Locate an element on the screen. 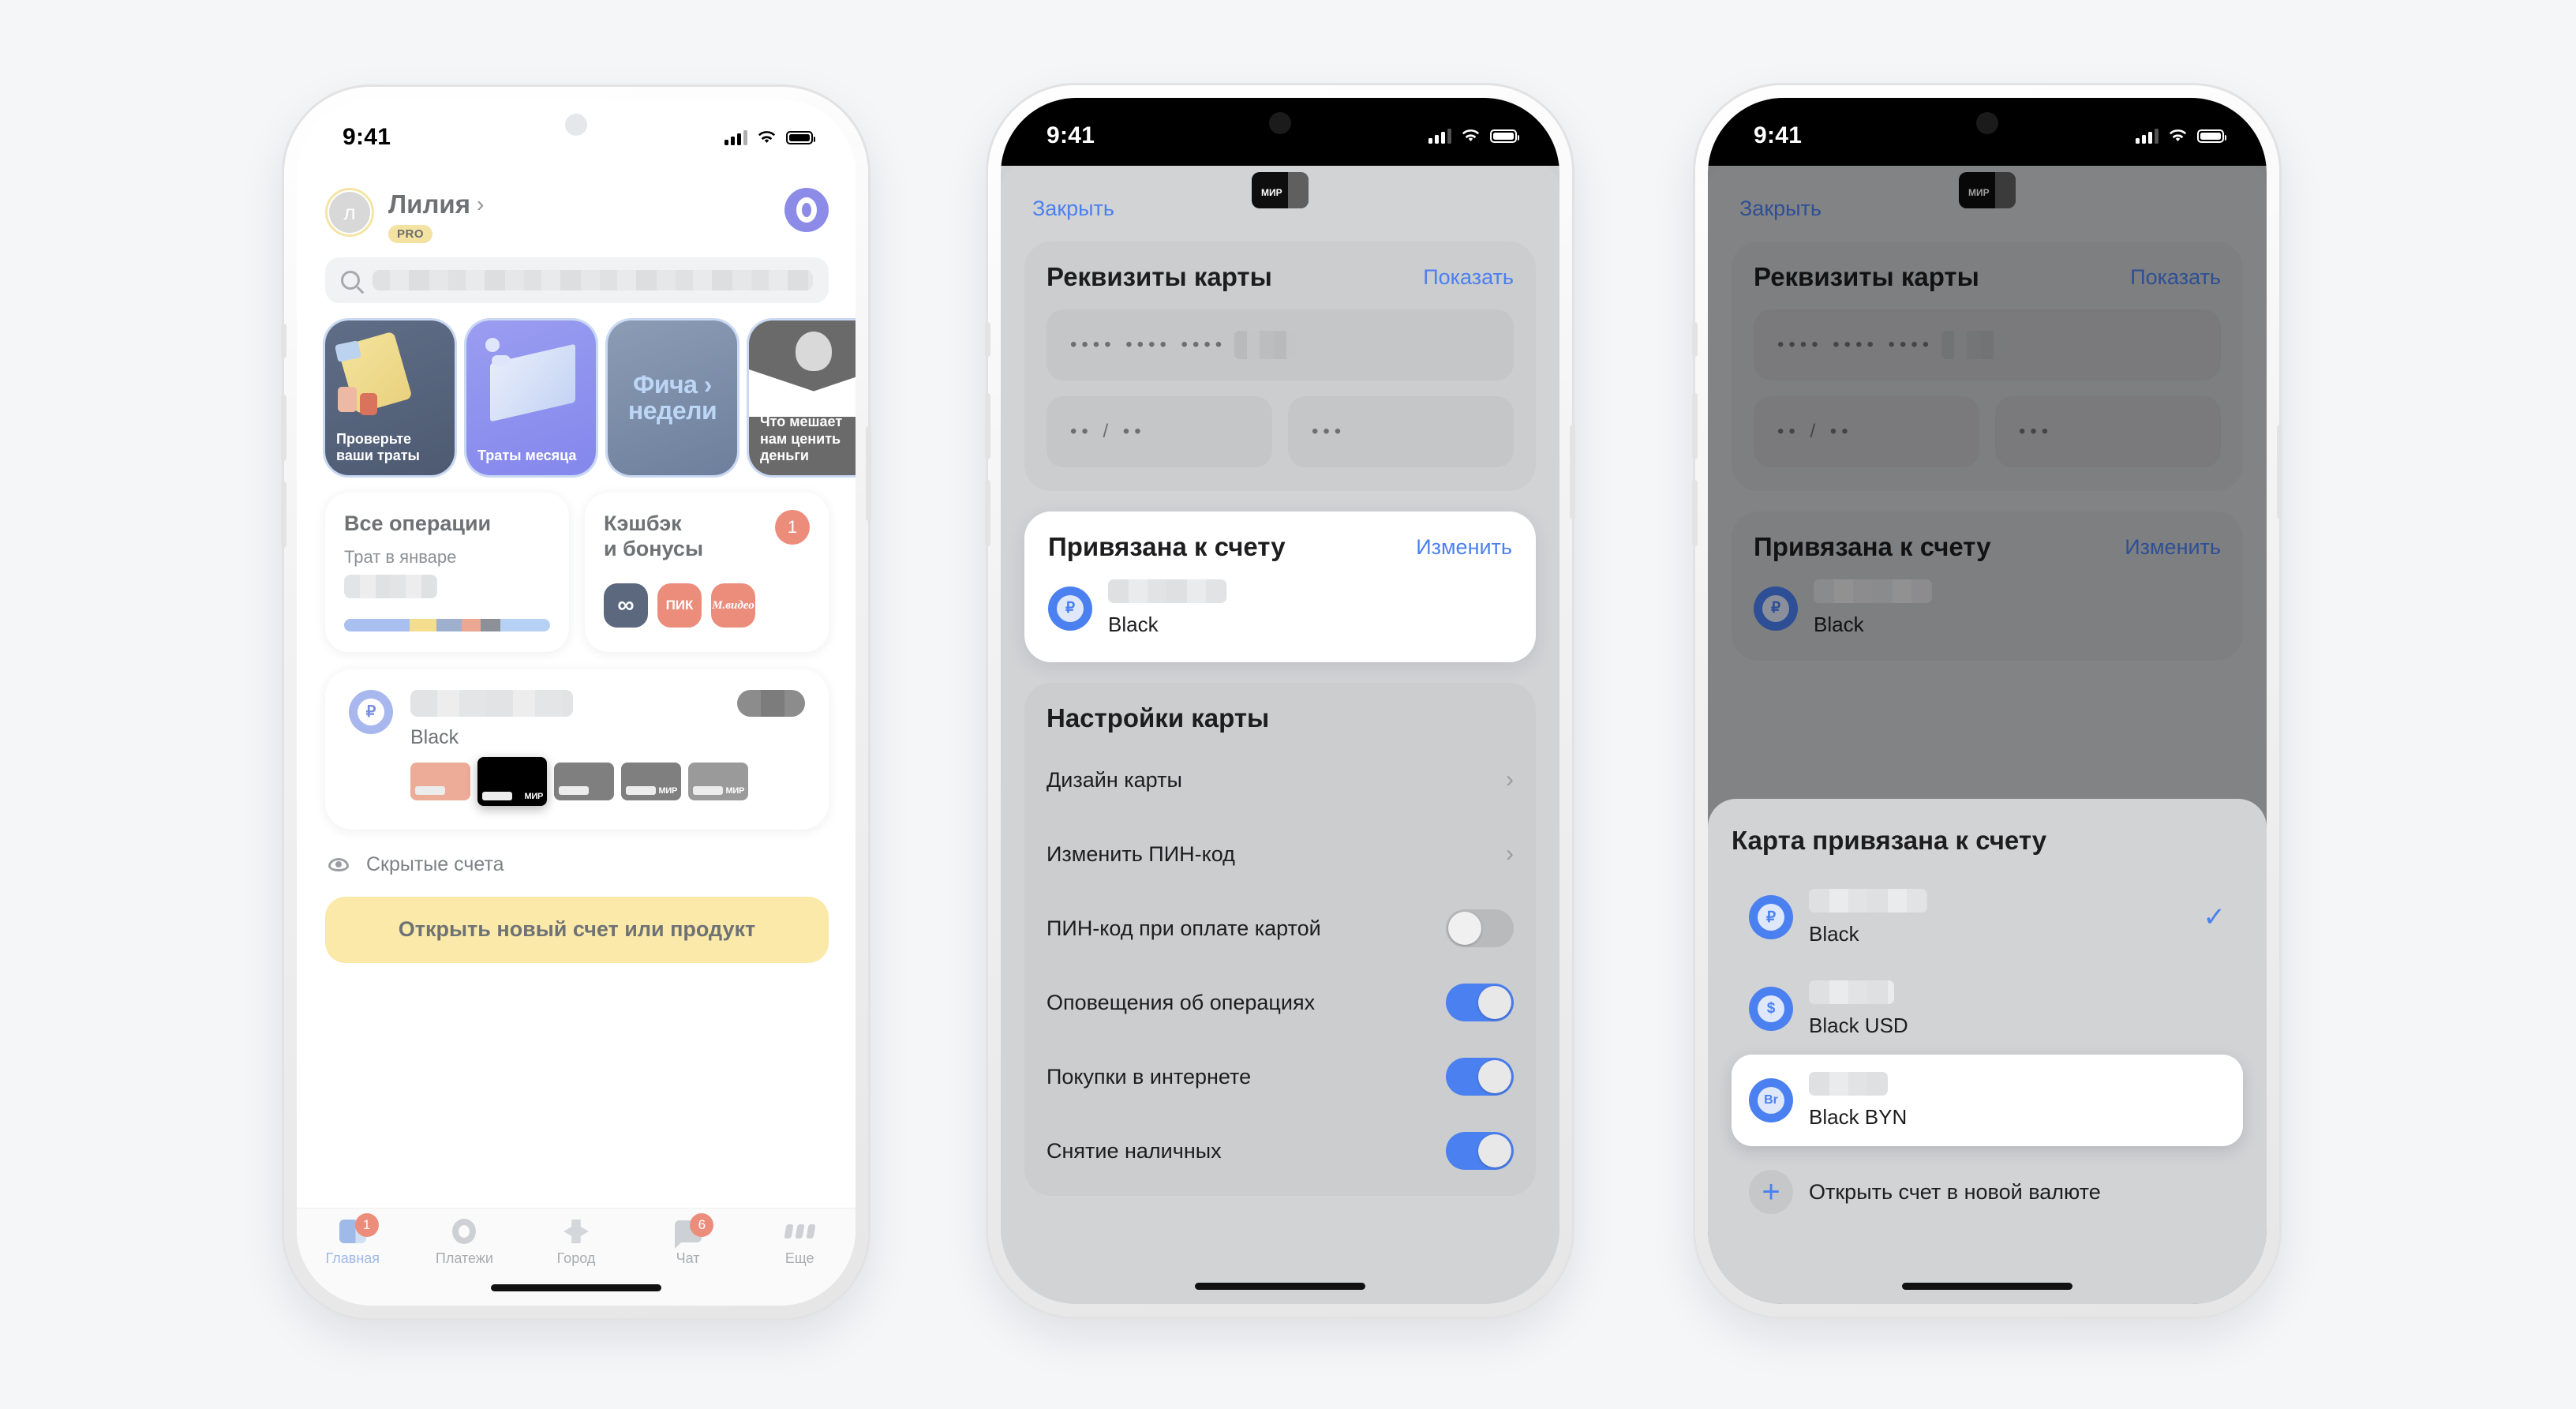 The height and width of the screenshot is (1409, 2576). battery-icon is located at coordinates (2211, 136).